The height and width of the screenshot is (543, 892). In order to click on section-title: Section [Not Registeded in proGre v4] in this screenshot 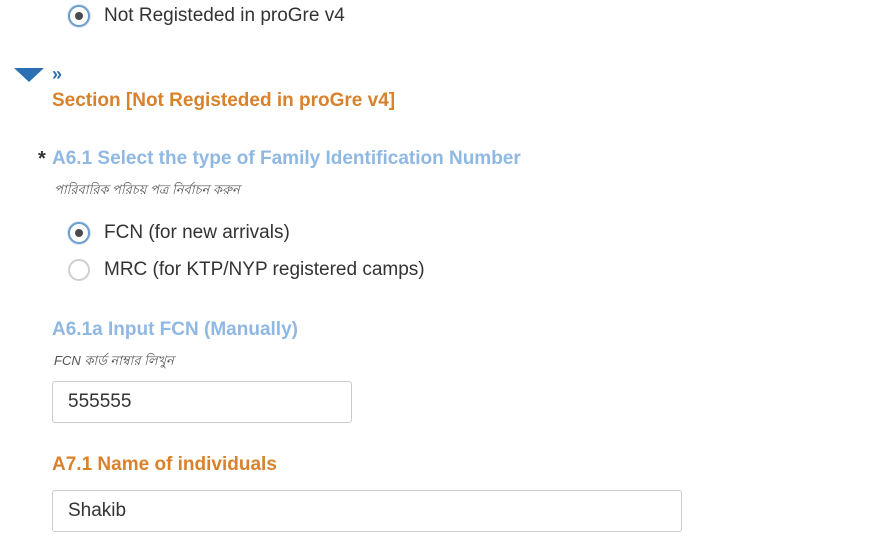, I will do `click(224, 100)`.